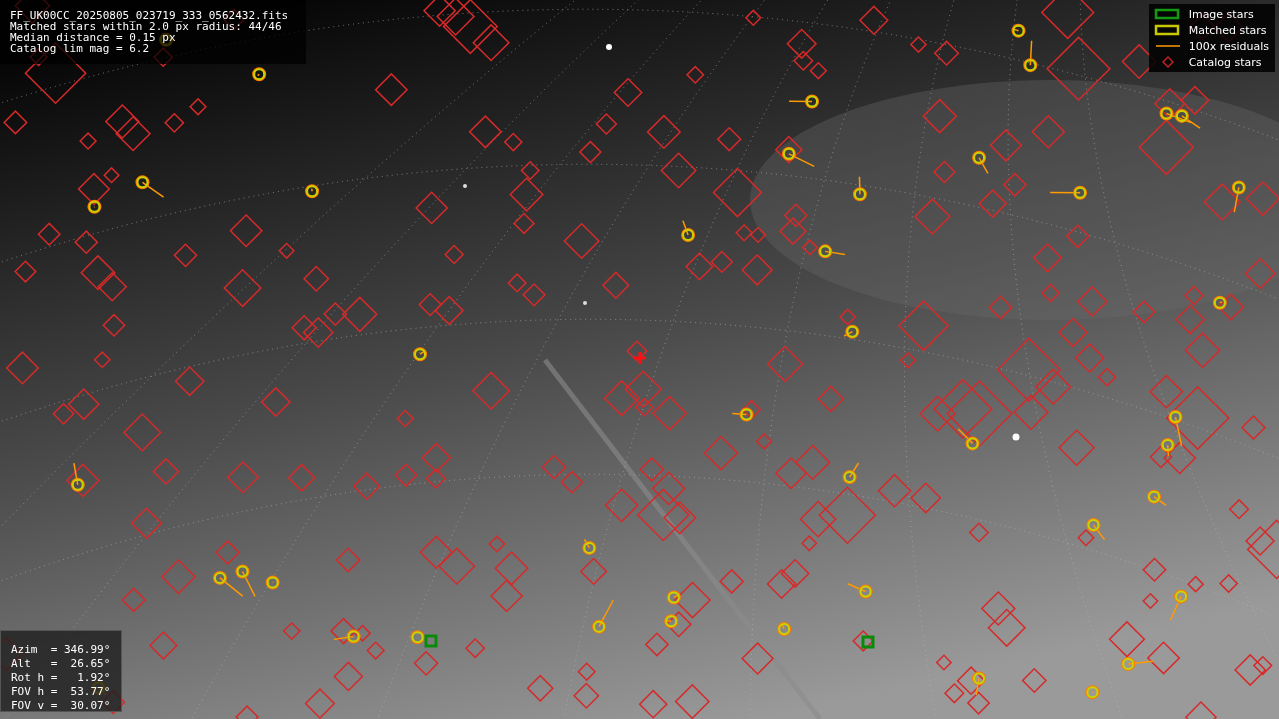  Describe the element at coordinates (61, 678) in the screenshot. I see `pointing-line: Rot h = 1.92°` at that location.